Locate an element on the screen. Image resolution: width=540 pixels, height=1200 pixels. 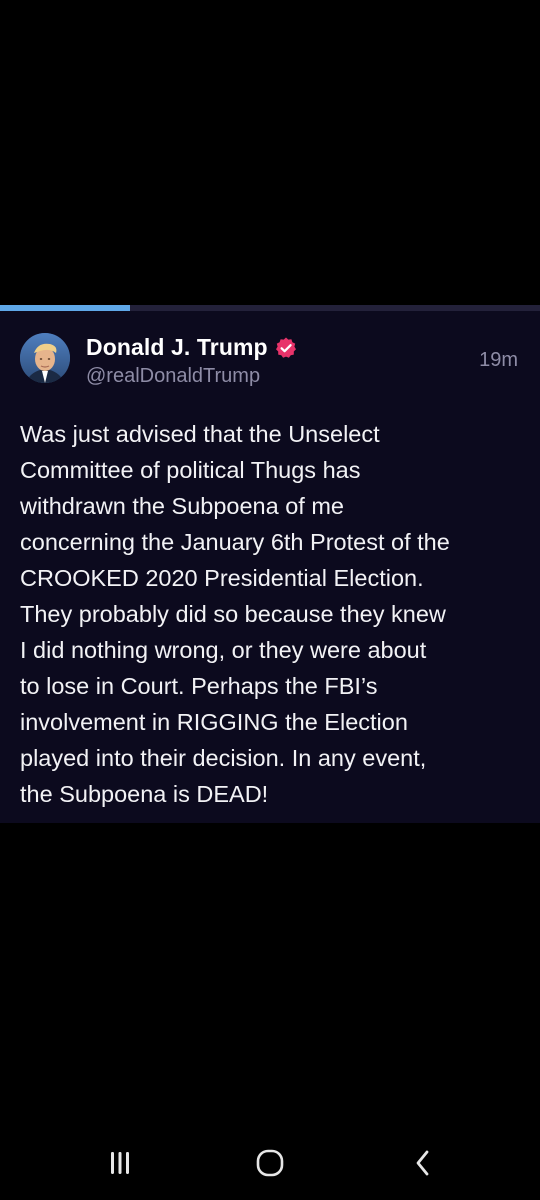
back-button is located at coordinates (423, 1163).